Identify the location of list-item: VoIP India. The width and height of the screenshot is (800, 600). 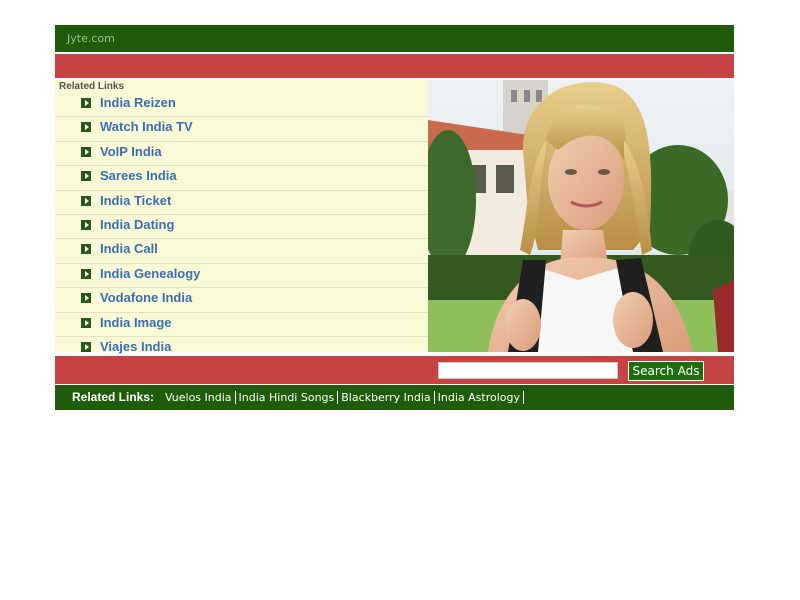
(241, 154).